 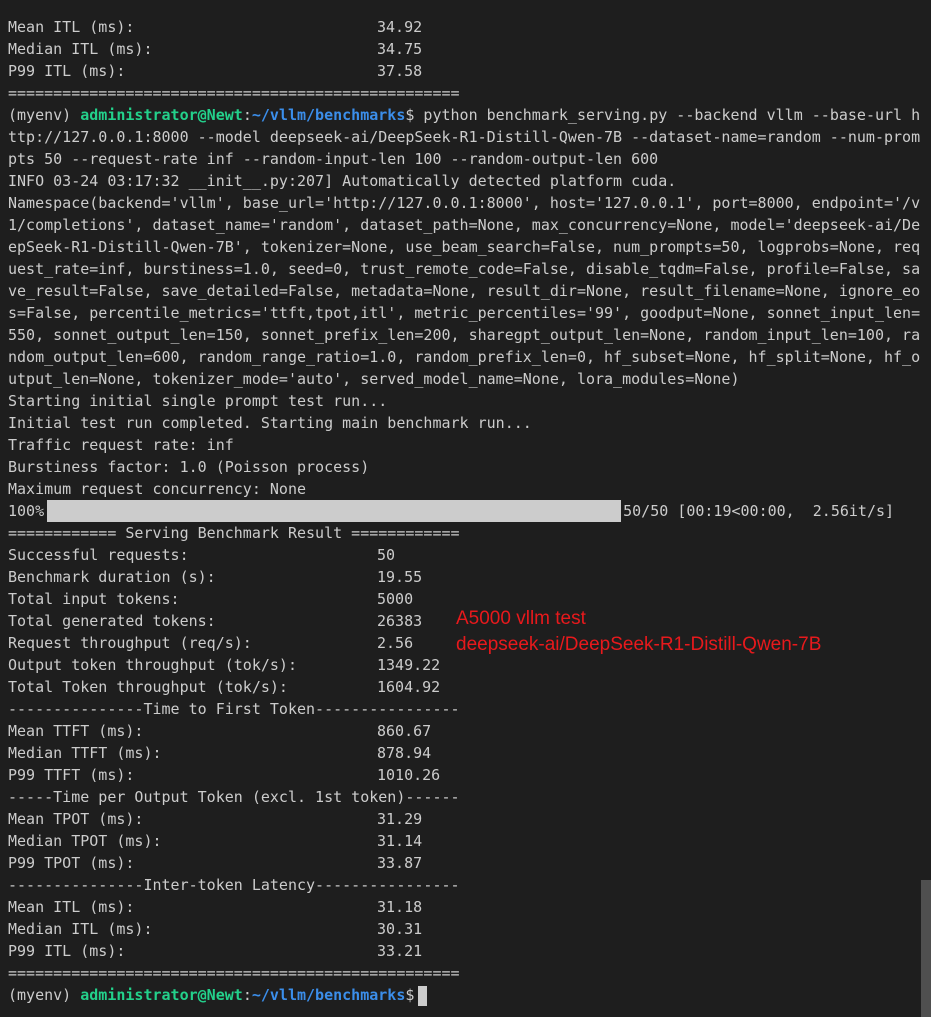 What do you see at coordinates (157, 489) in the screenshot?
I see `log-line: Maximum request concurrency: None` at bounding box center [157, 489].